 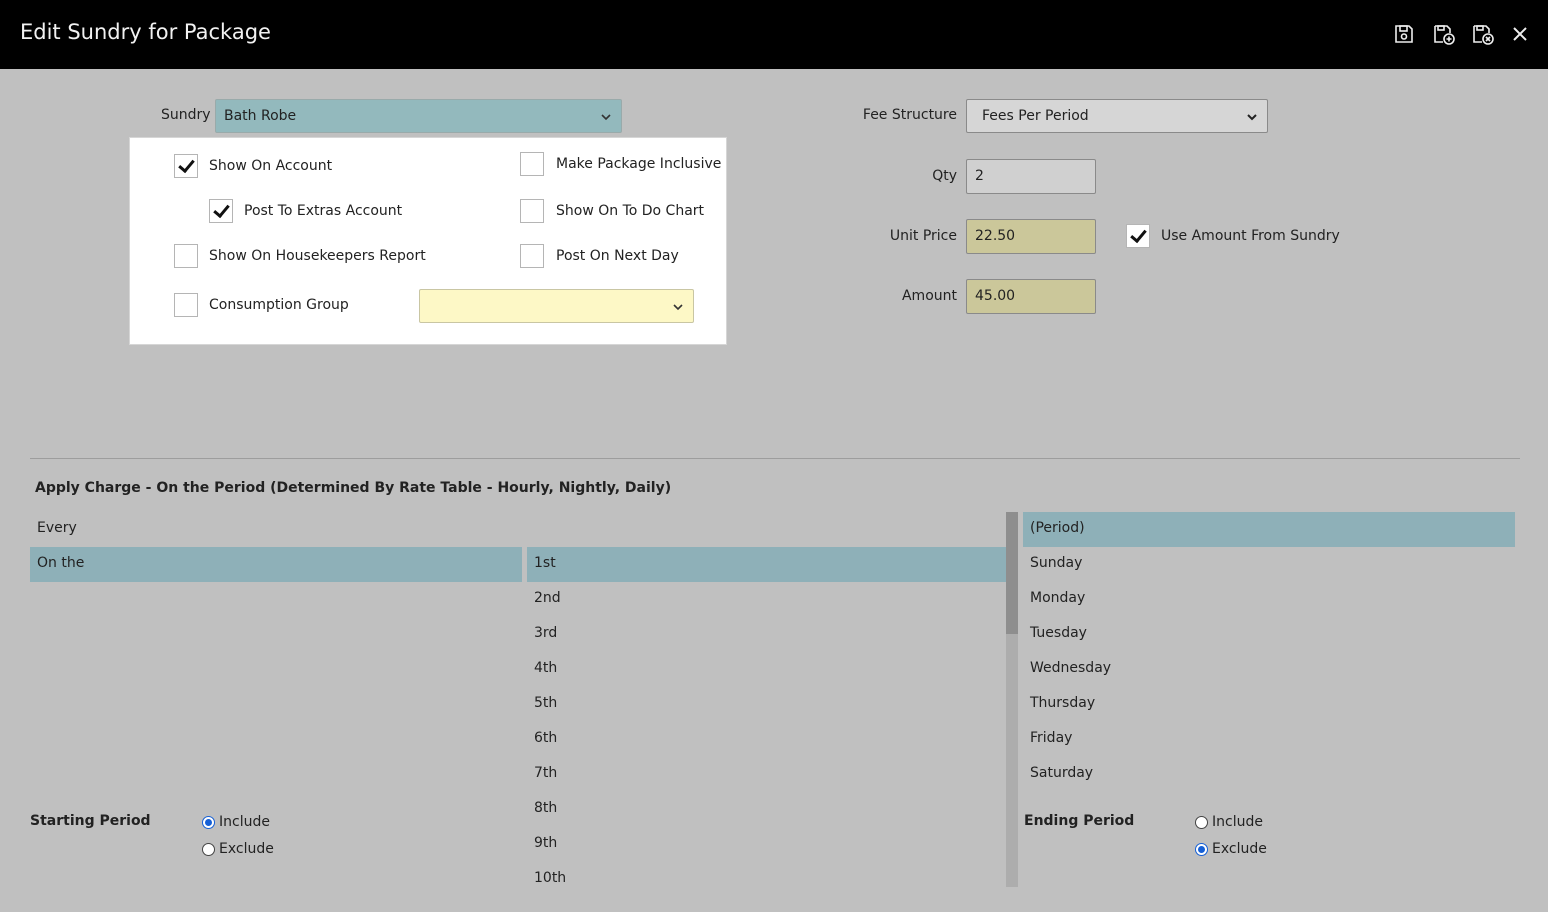 What do you see at coordinates (208, 849) in the screenshot?
I see `starting-exclude-radio` at bounding box center [208, 849].